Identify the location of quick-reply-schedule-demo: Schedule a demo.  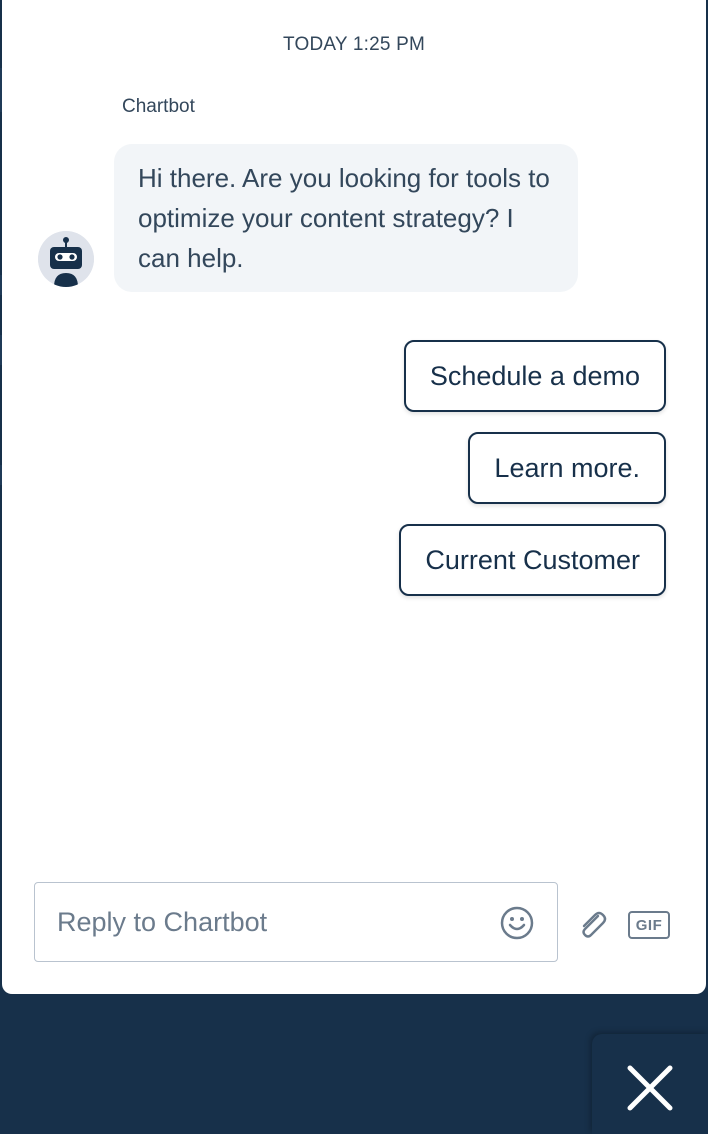
(534, 376).